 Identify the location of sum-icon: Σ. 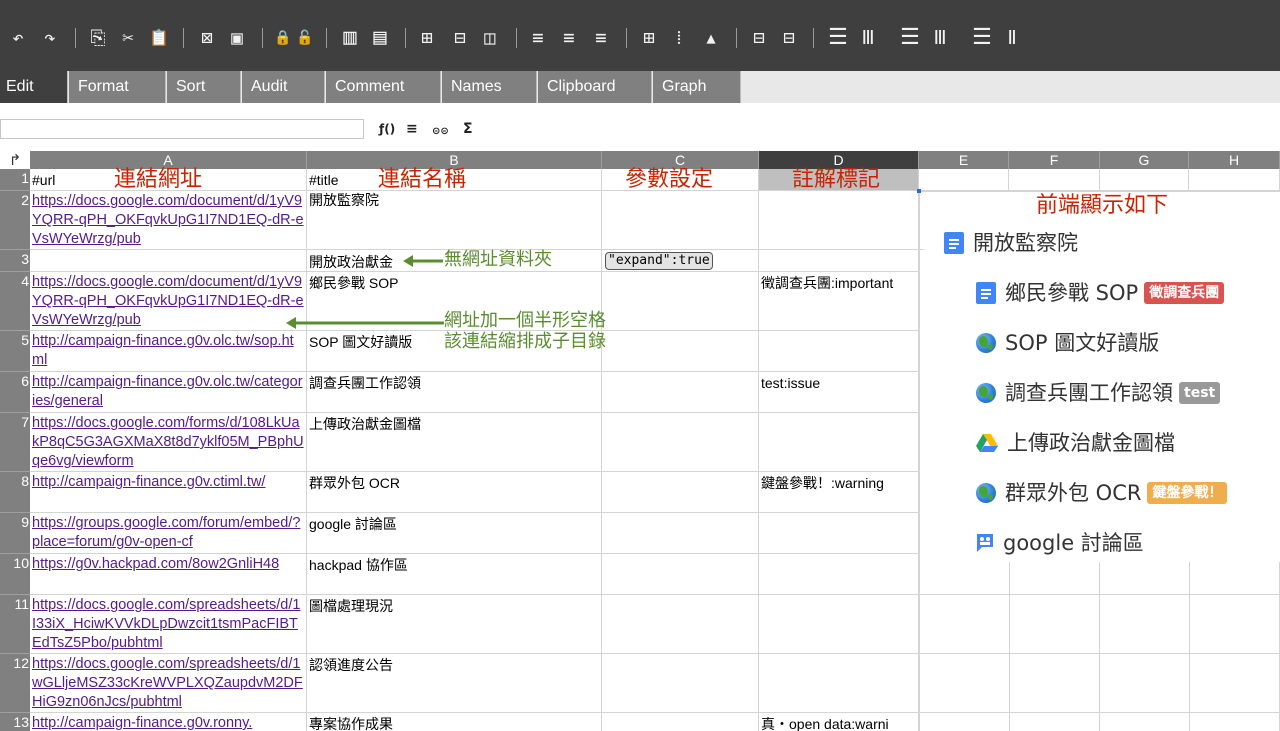
(468, 129).